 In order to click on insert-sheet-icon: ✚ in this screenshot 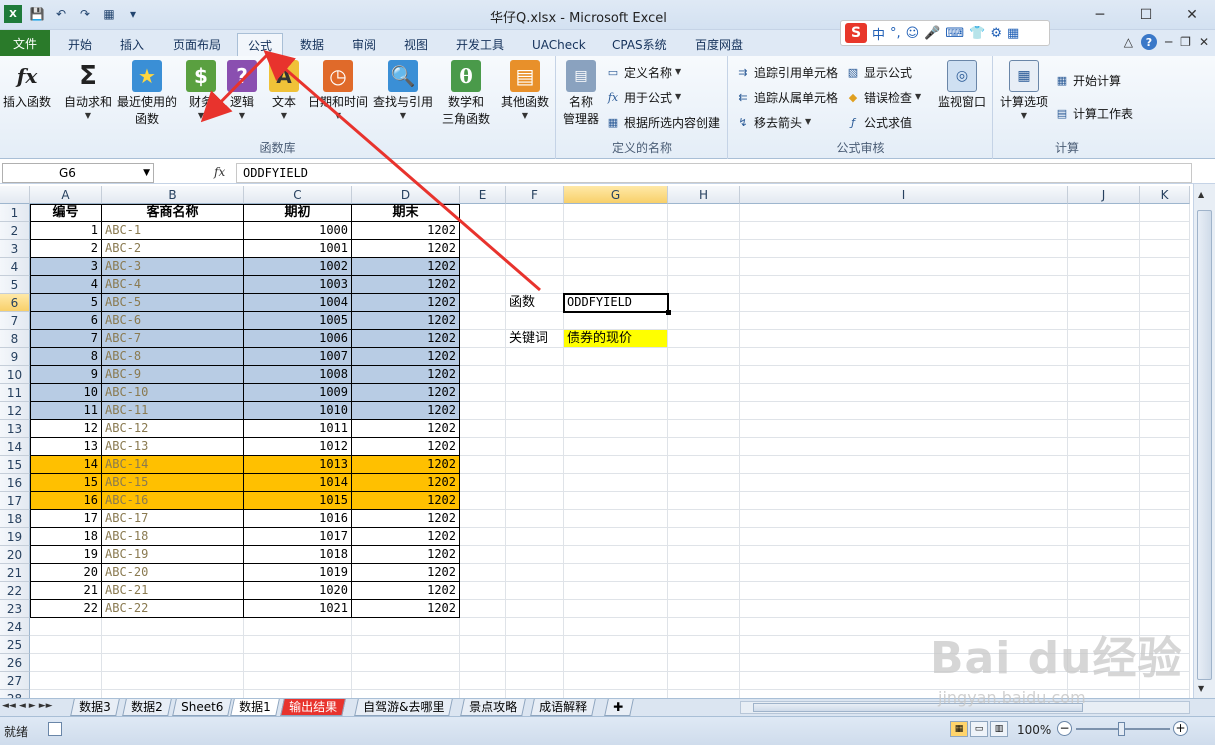, I will do `click(619, 707)`.